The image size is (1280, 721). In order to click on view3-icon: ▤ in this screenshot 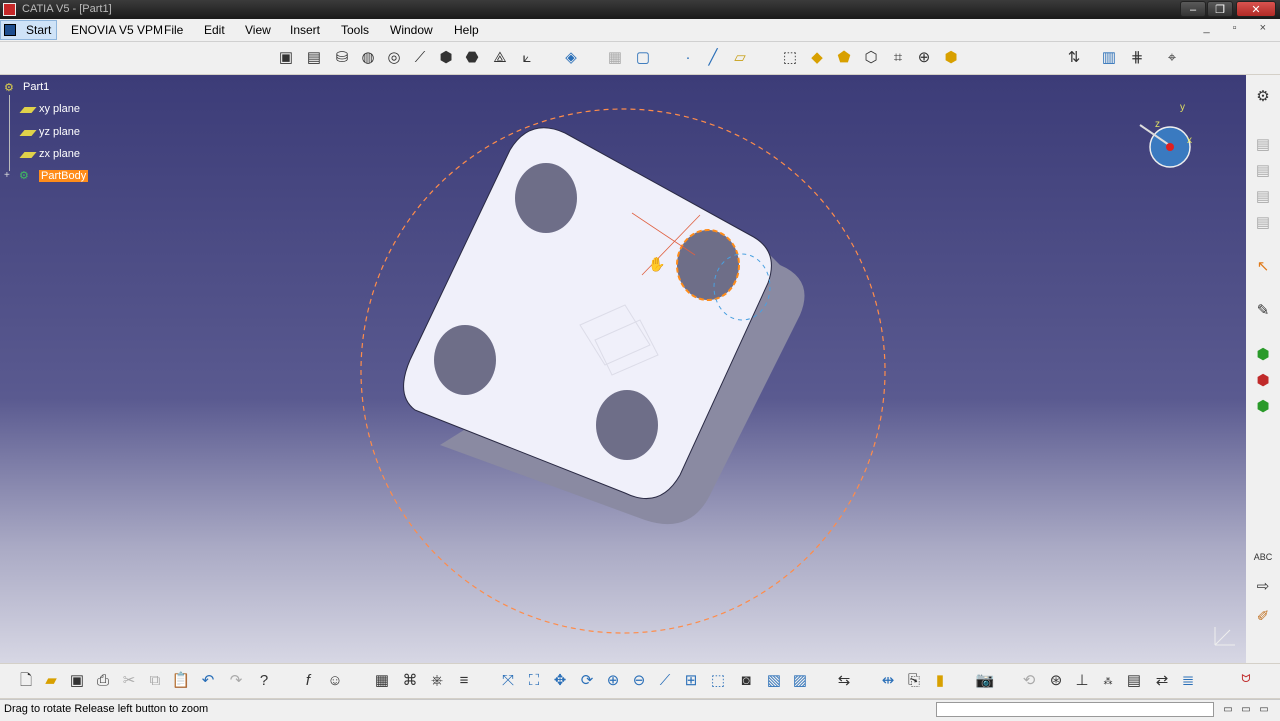, I will do `click(1263, 197)`.